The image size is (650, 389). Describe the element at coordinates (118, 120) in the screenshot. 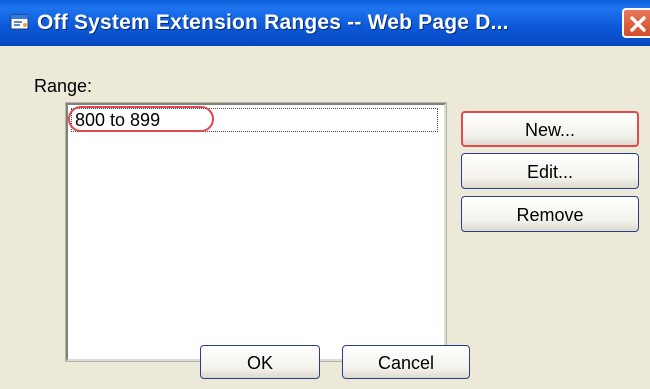

I see `range-list-item-label: 800 to 899` at that location.